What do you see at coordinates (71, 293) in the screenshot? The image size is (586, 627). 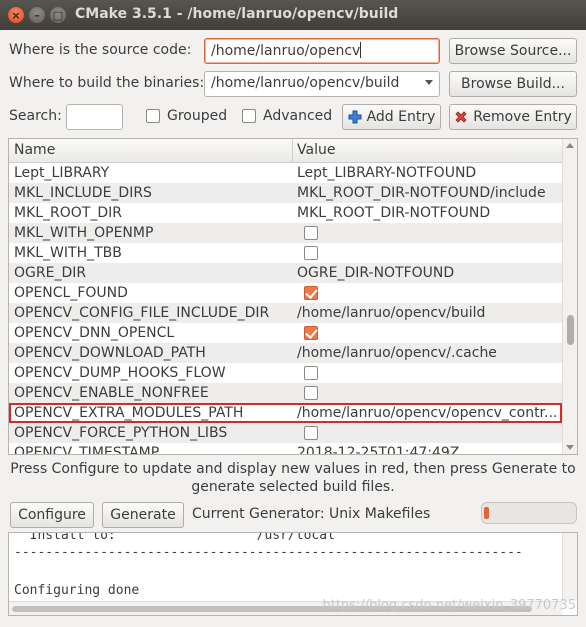 I see `cell-name: OPENCL_FOUND` at bounding box center [71, 293].